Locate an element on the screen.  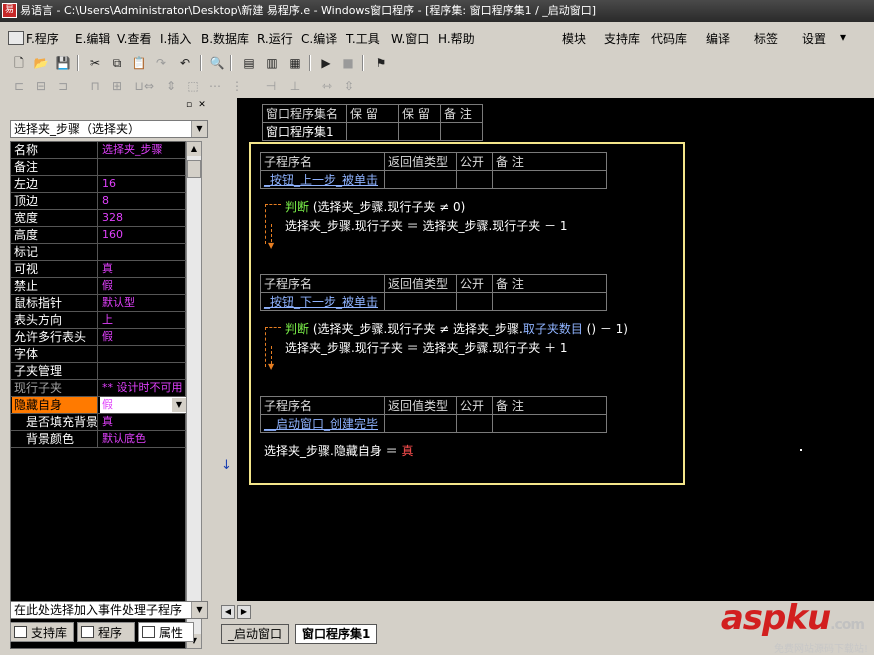
property-row: 子夹管理 is located at coordinates (99, 371).